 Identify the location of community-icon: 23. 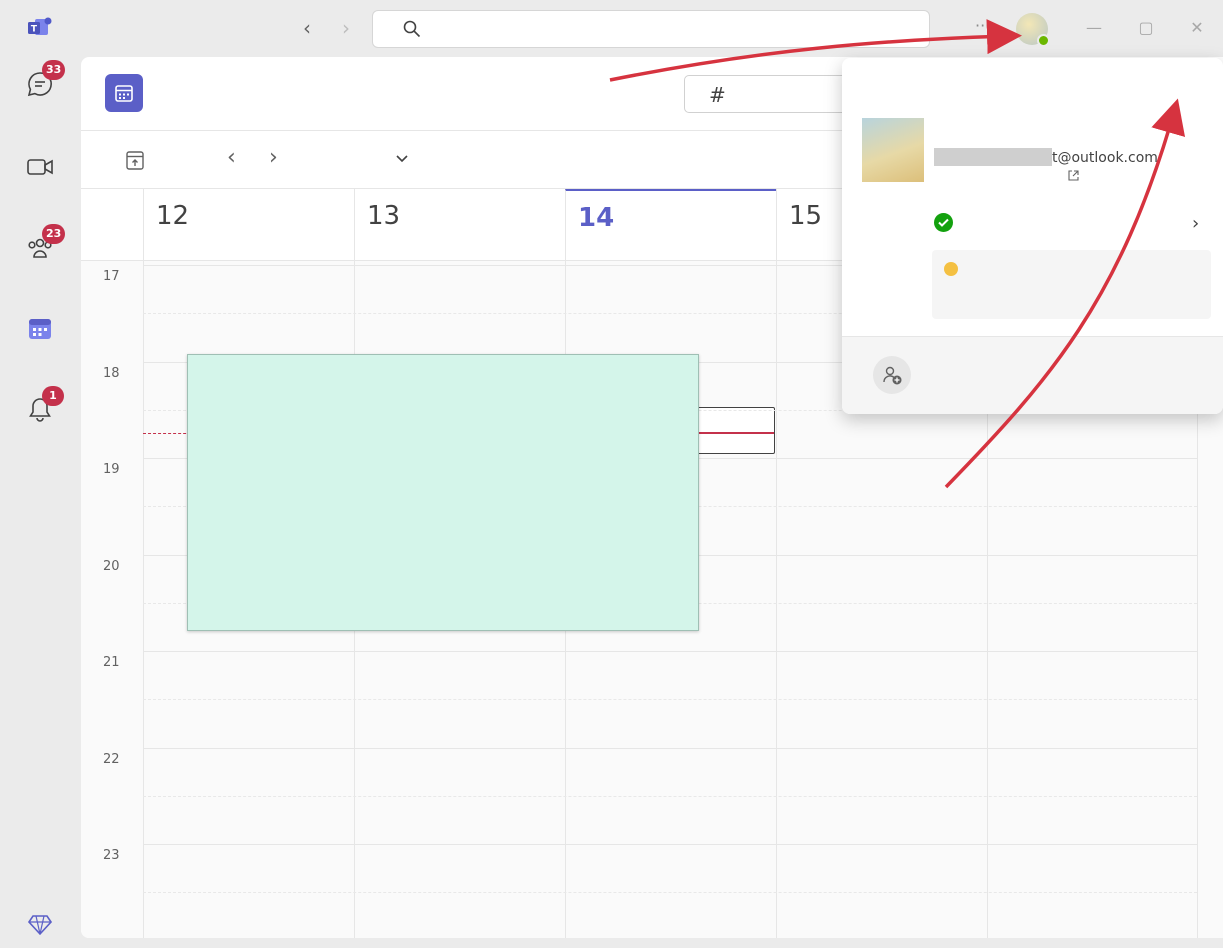
(46, 243).